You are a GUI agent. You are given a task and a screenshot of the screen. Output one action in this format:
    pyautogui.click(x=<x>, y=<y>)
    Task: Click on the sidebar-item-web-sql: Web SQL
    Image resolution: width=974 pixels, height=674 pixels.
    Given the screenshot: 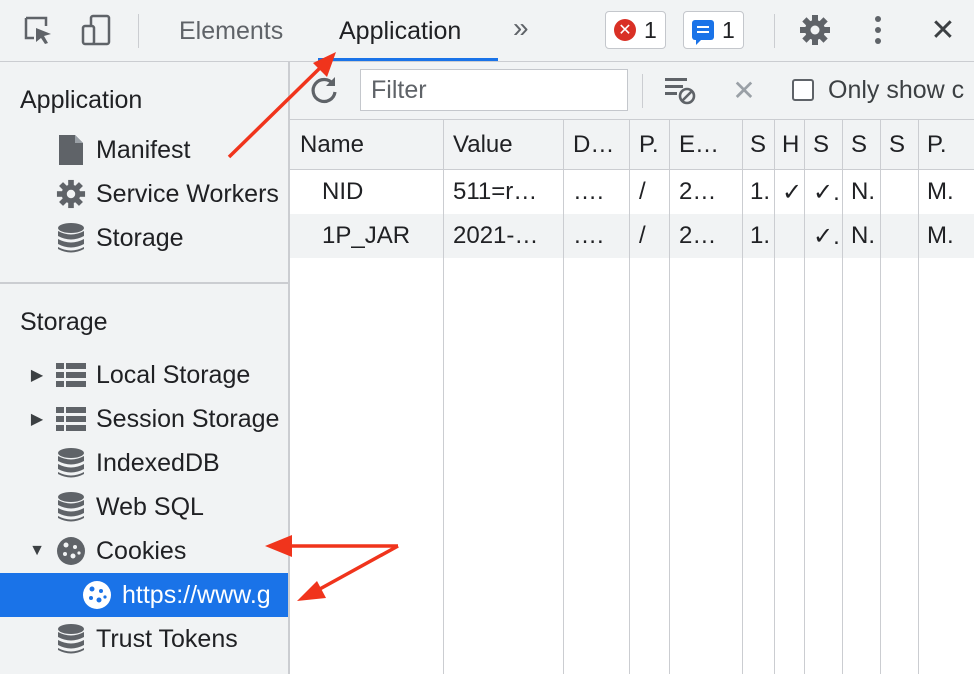 What is the action you would take?
    pyautogui.click(x=144, y=507)
    